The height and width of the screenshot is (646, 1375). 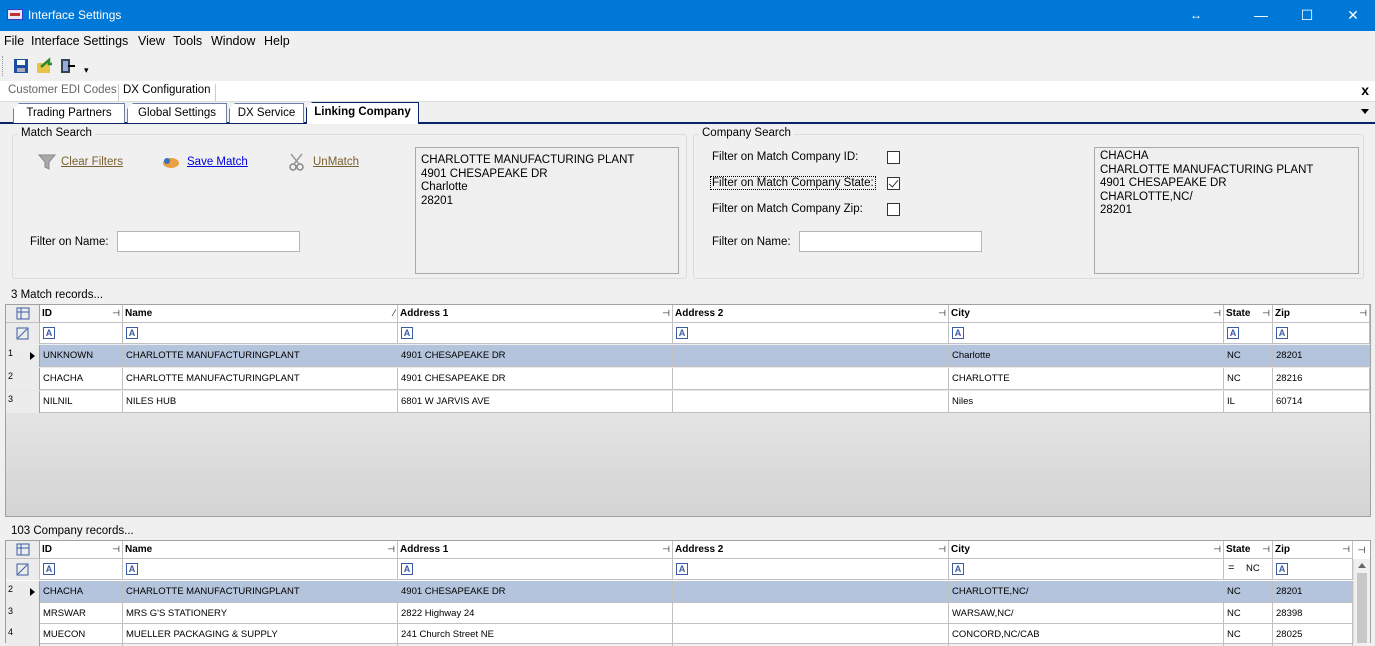 What do you see at coordinates (893, 209) in the screenshot?
I see `filter-zip-checkbox` at bounding box center [893, 209].